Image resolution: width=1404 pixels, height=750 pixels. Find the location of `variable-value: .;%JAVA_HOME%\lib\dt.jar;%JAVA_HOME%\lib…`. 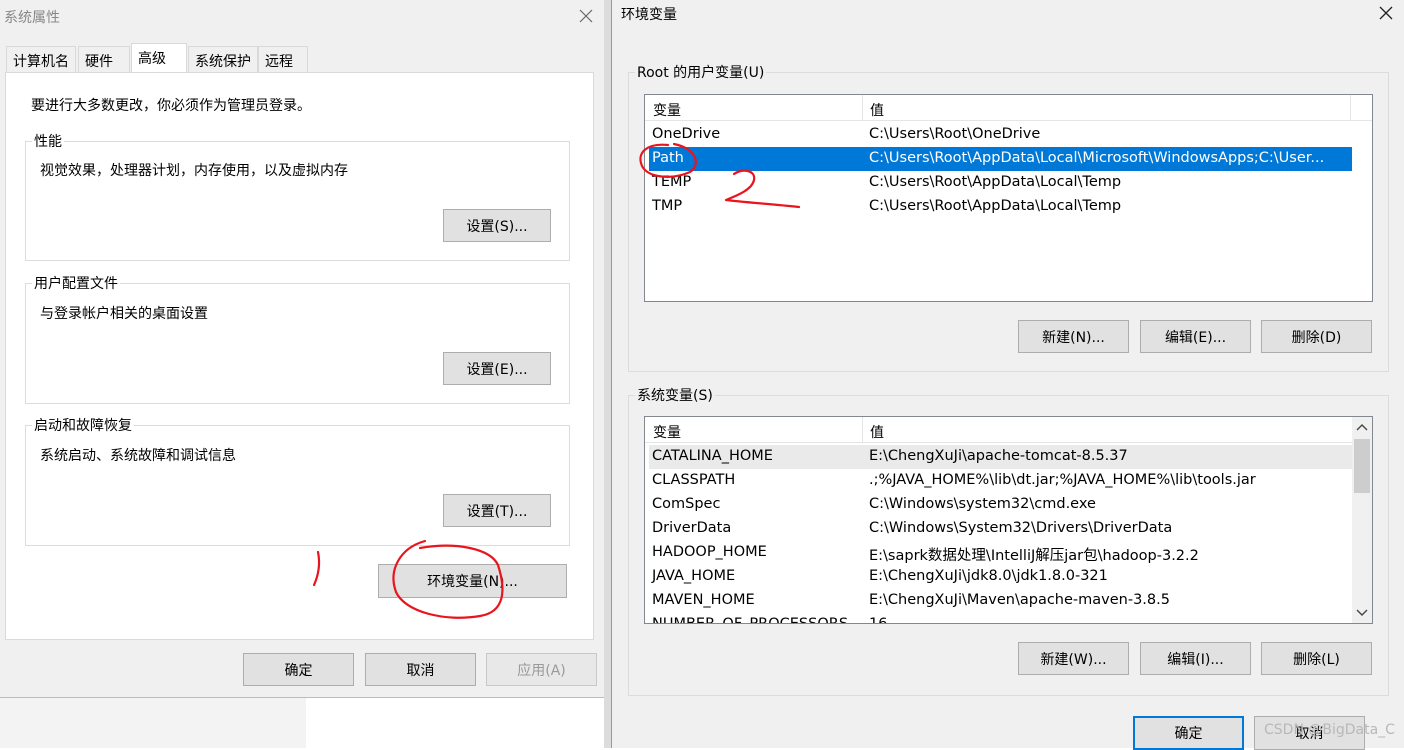

variable-value: .;%JAVA_HOME%\lib\dt.jar;%JAVA_HOME%\lib… is located at coordinates (1062, 480).